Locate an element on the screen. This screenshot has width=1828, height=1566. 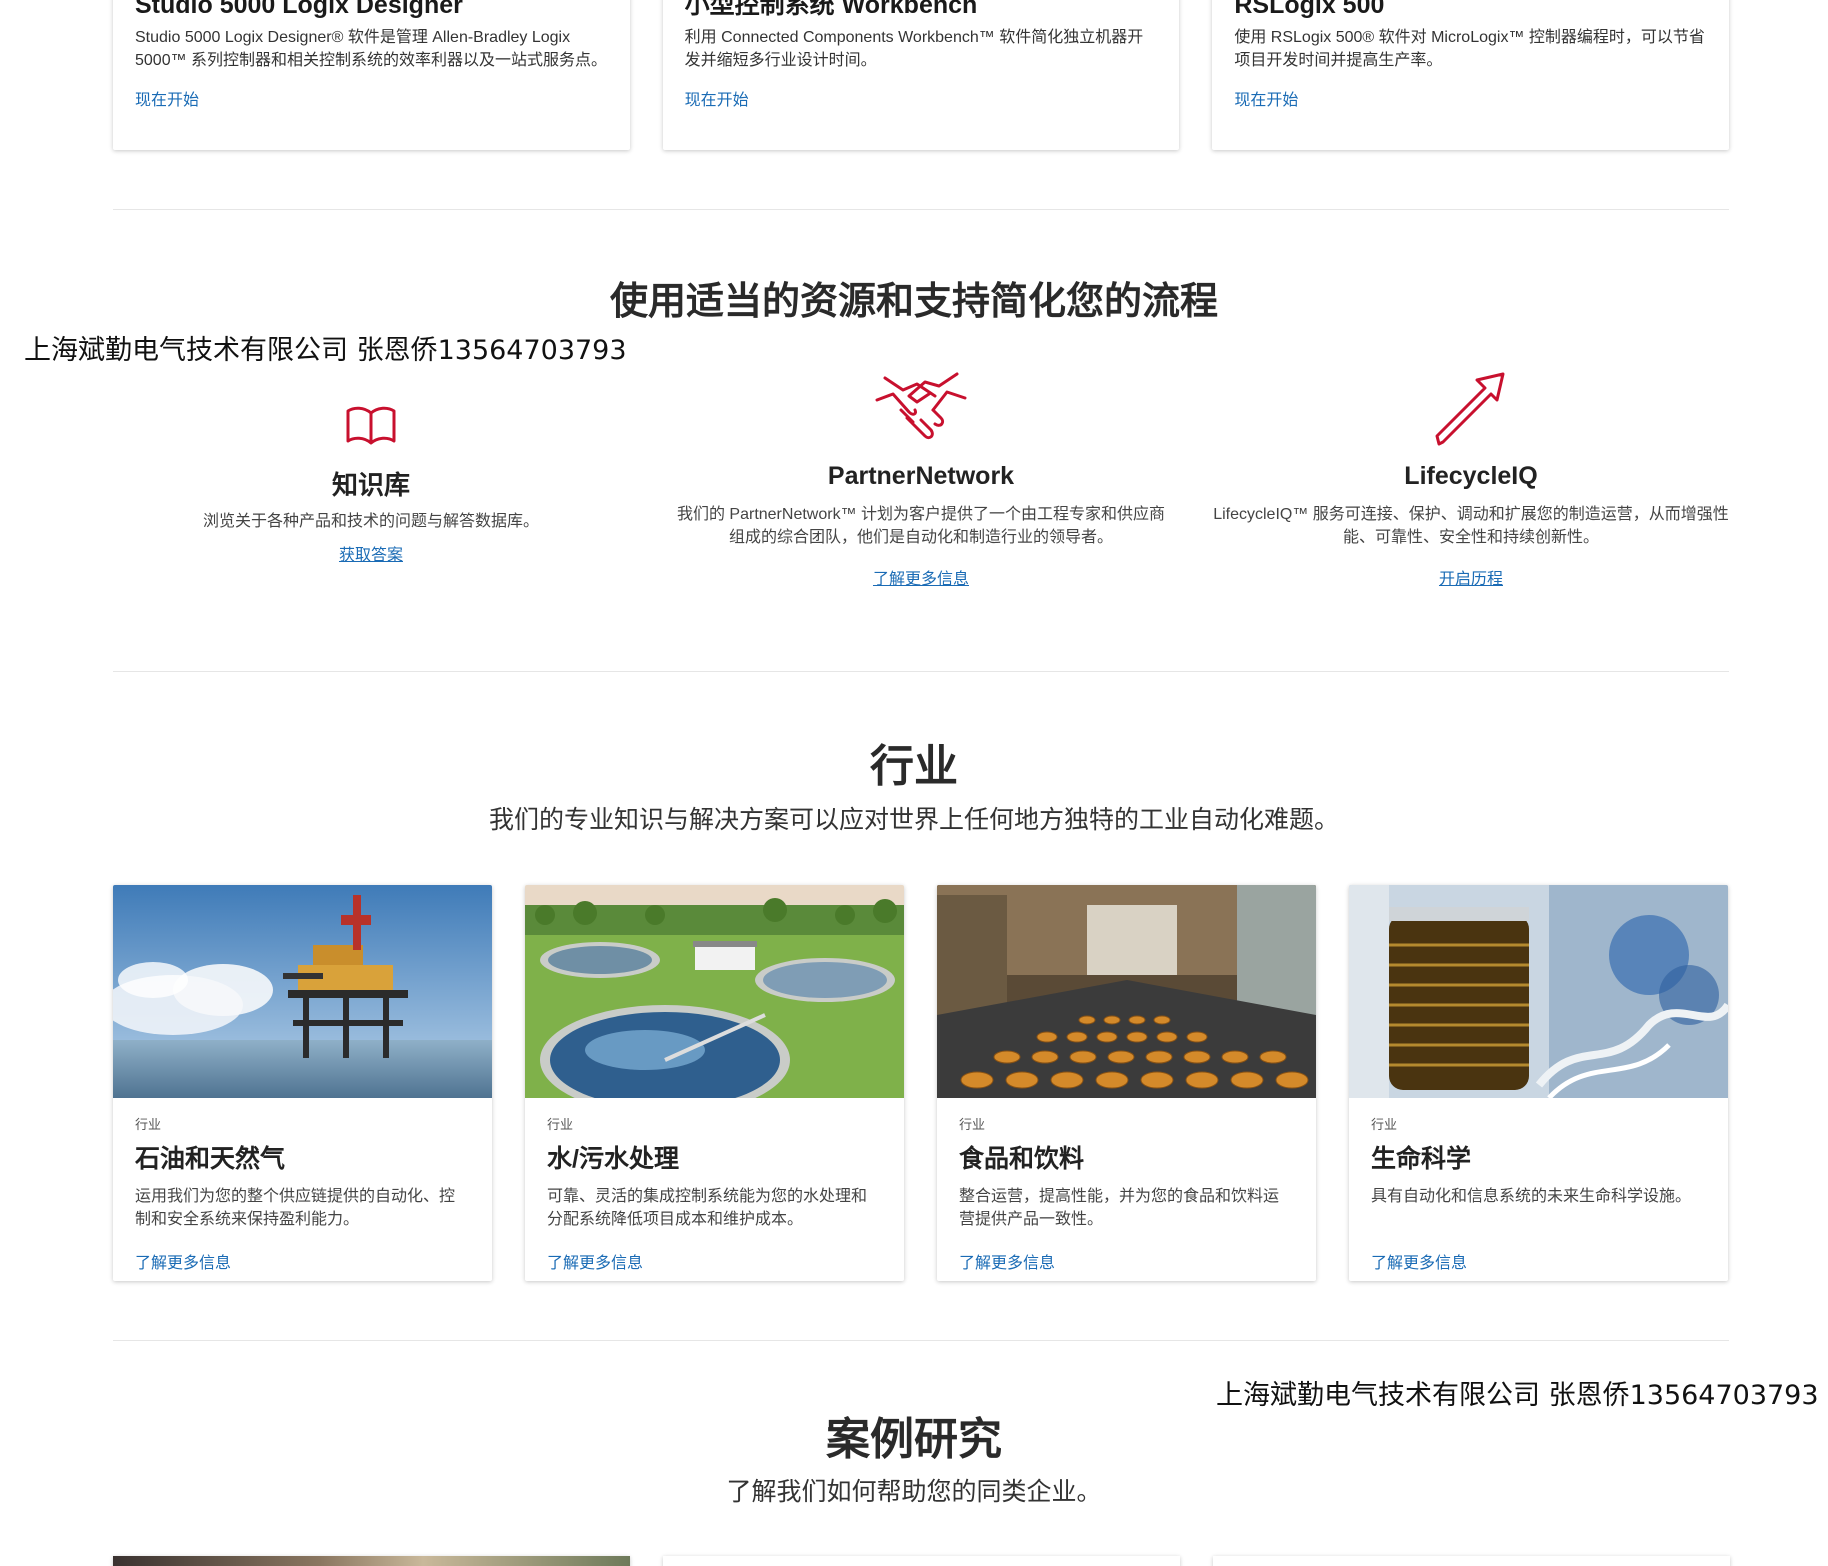
case-section-subtitle: 了解我们如何帮助您的同类企业。 is located at coordinates (914, 1492).